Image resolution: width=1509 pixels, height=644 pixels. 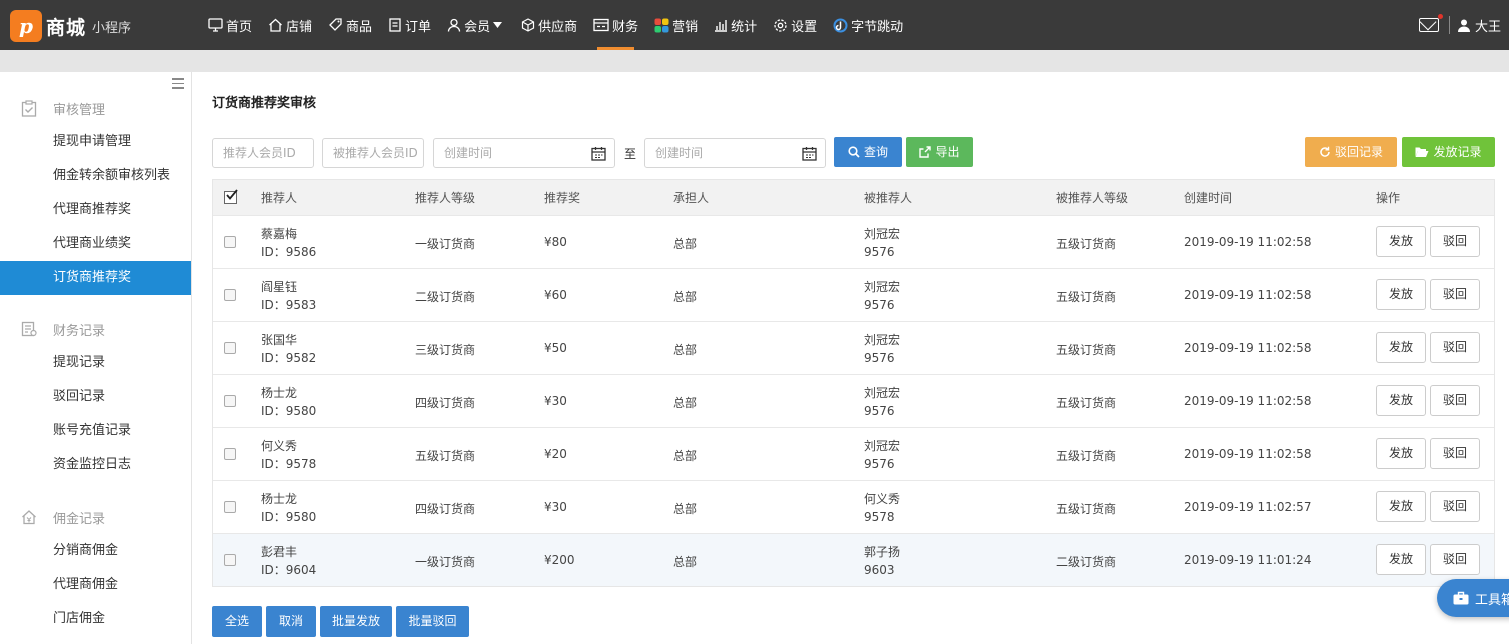 I want to click on start-time-input: 创建时间, so click(x=524, y=153).